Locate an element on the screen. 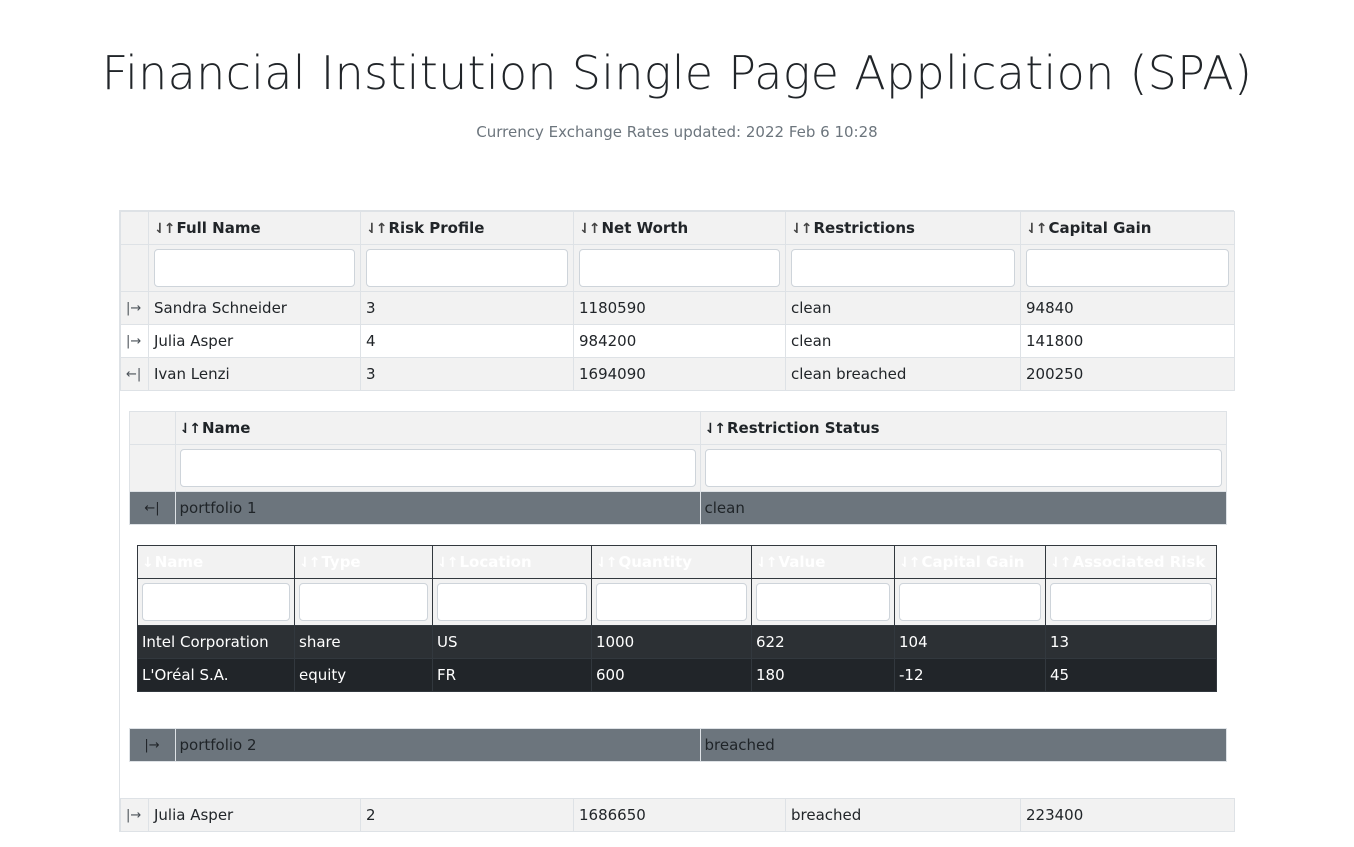 This screenshot has height=847, width=1354. column-header-risk-profile: ⇃↑ Risk Profile is located at coordinates (467, 228).